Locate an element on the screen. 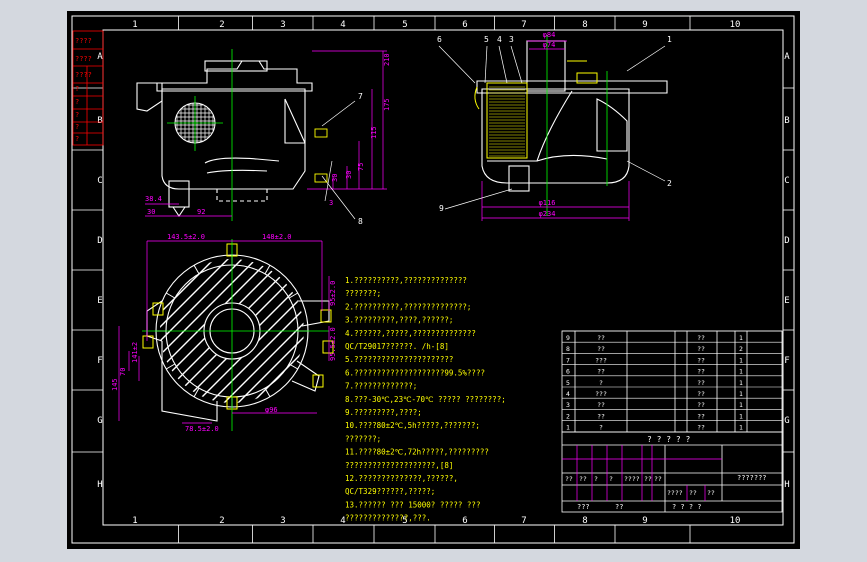 This screenshot has width=867, height=562. side-leaders is located at coordinates (552, 127).